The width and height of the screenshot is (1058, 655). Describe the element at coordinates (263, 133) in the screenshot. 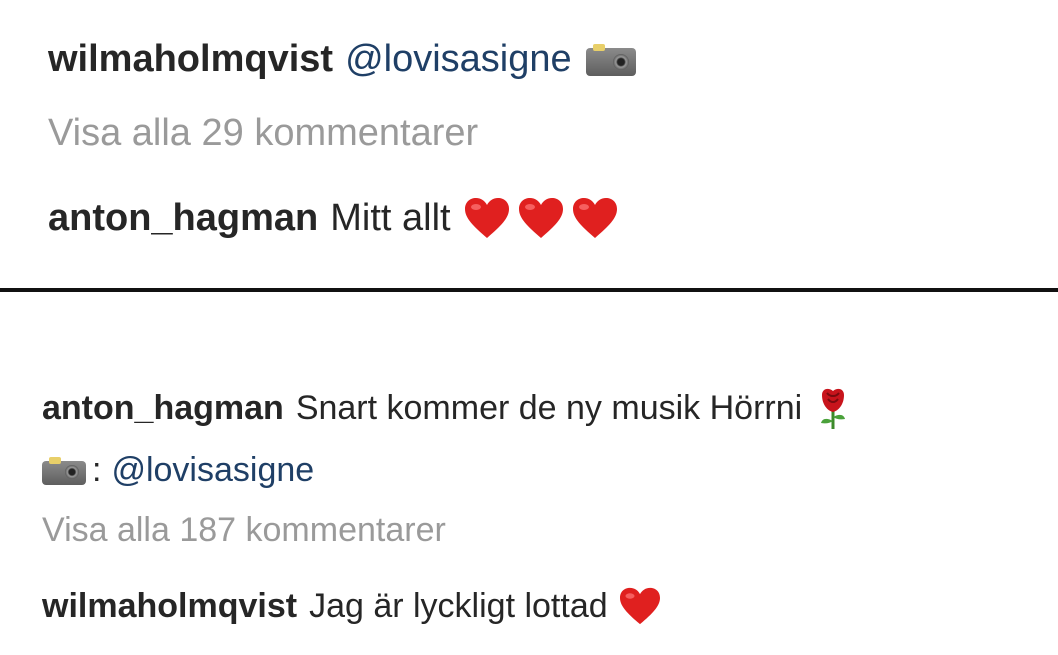

I see `view-all-comments-link: Visa alla 29 kommentarer` at that location.